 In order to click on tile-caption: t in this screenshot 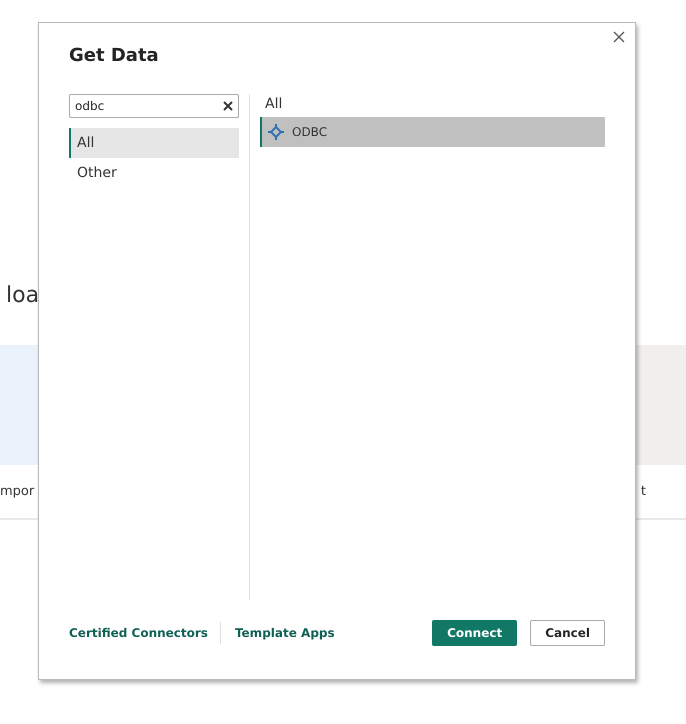, I will do `click(643, 492)`.